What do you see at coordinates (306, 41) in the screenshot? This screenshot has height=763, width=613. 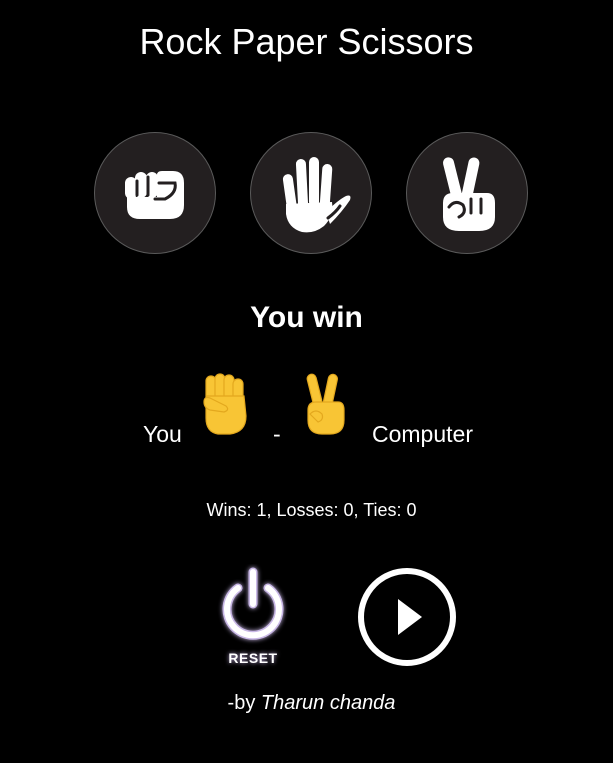 I see `page-title: Rock Paper Scissors` at bounding box center [306, 41].